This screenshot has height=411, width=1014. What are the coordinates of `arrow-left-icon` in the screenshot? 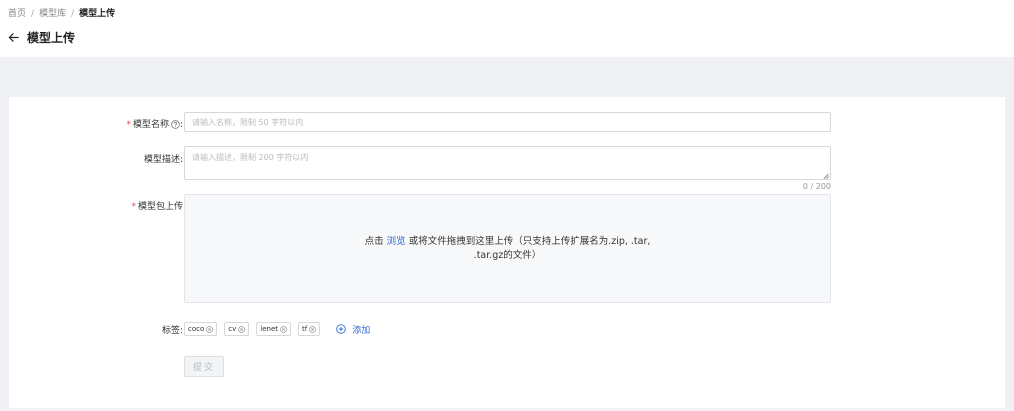 It's located at (13, 37).